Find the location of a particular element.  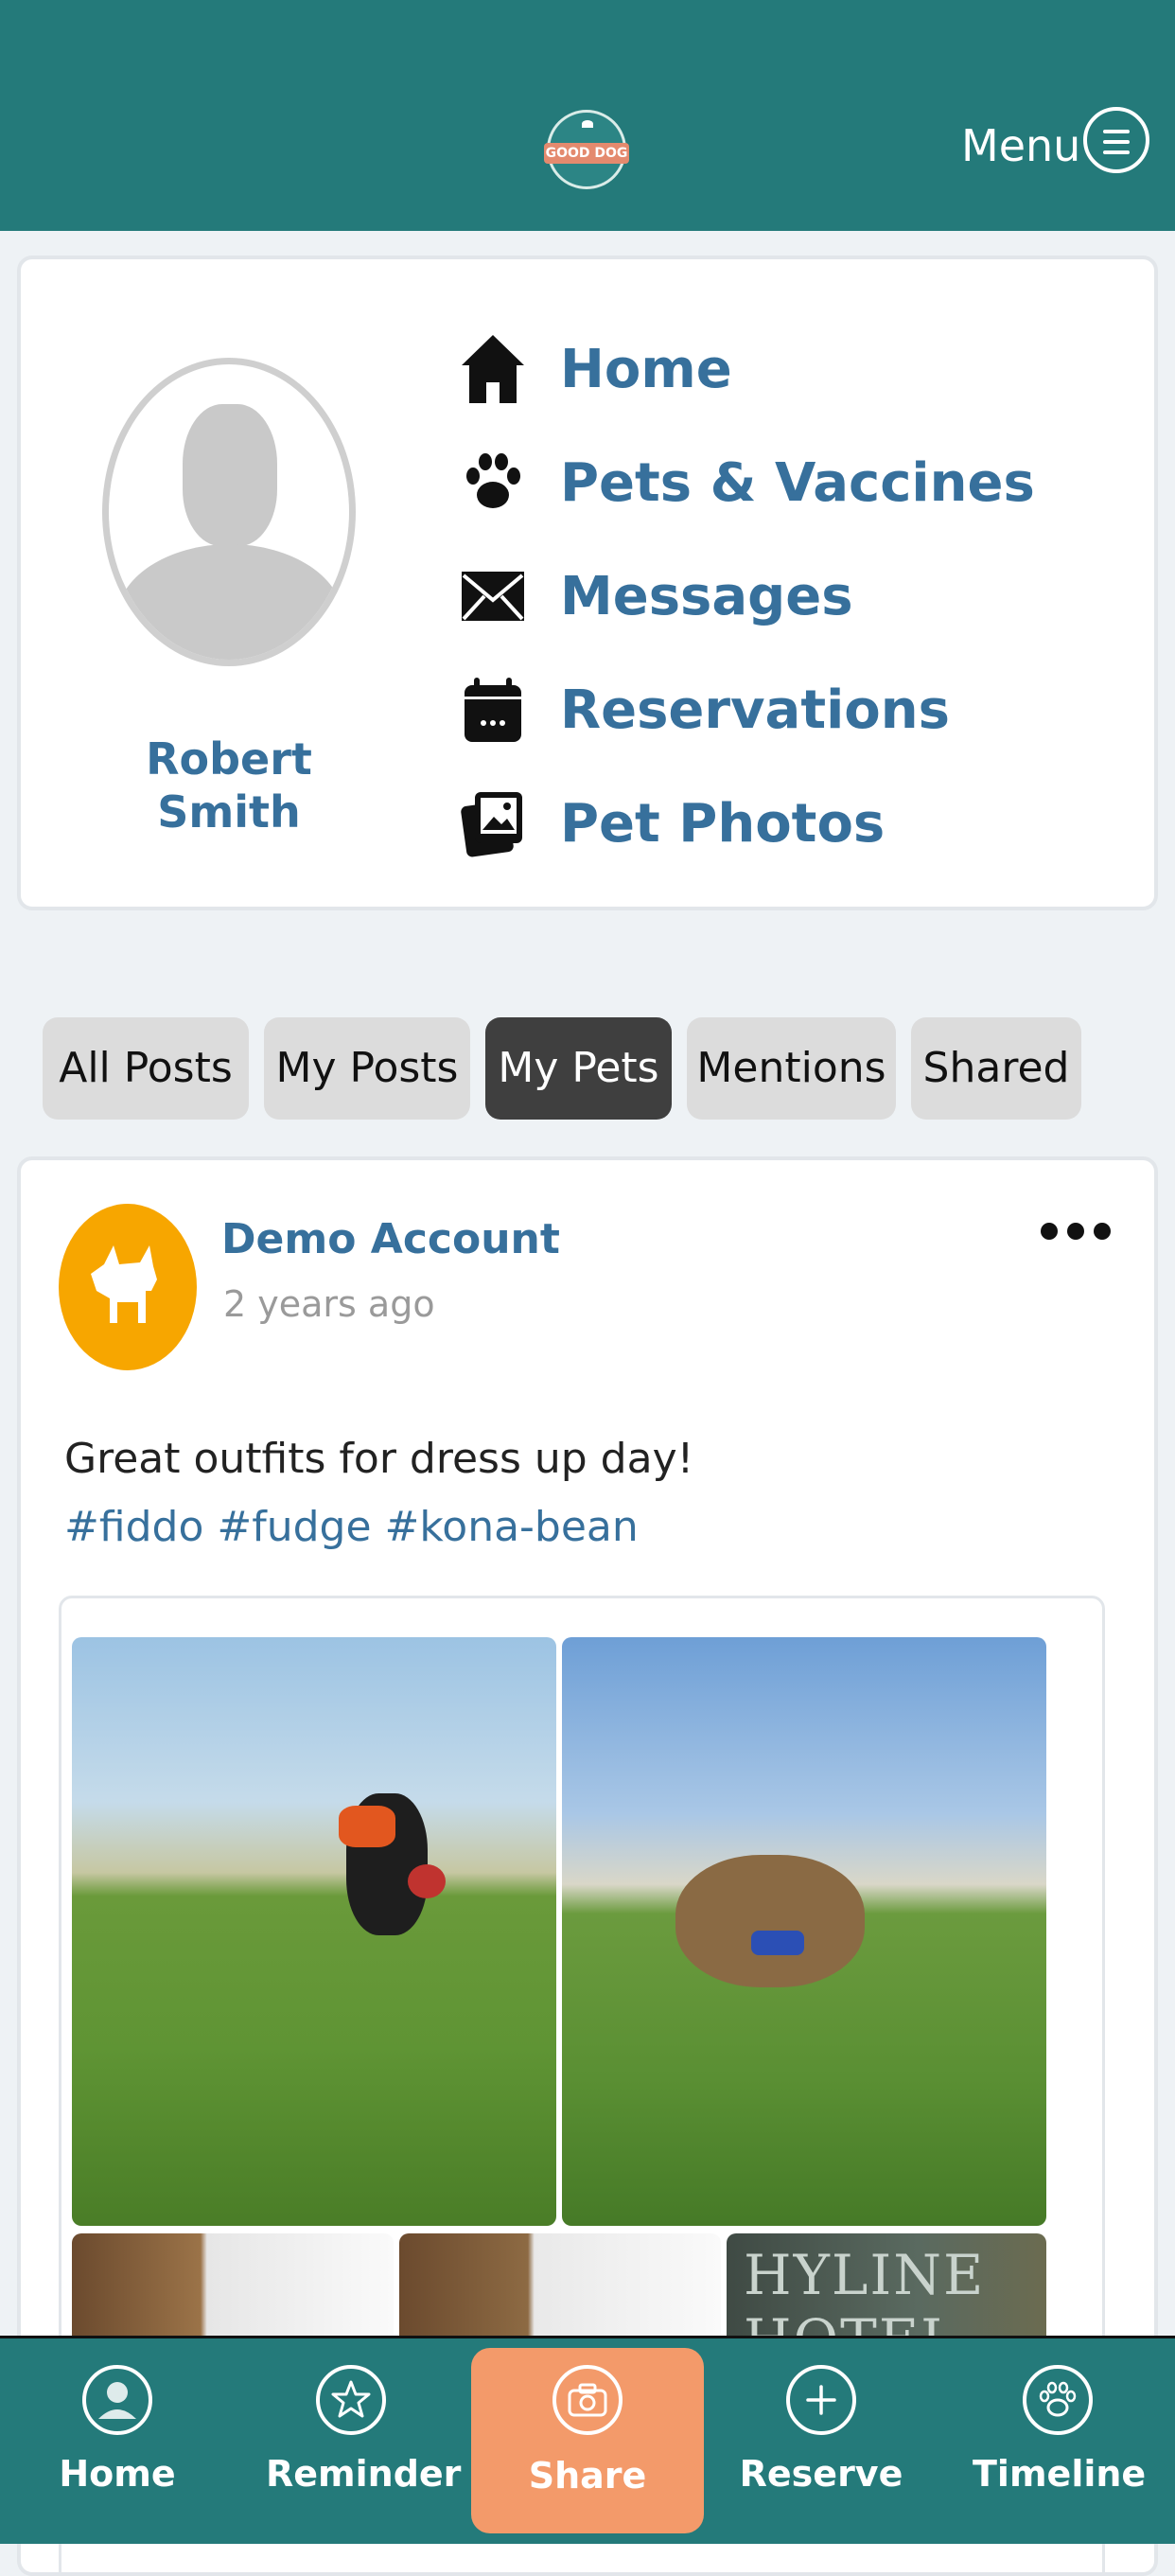

profile-nav-label: Pet Photos is located at coordinates (723, 823).